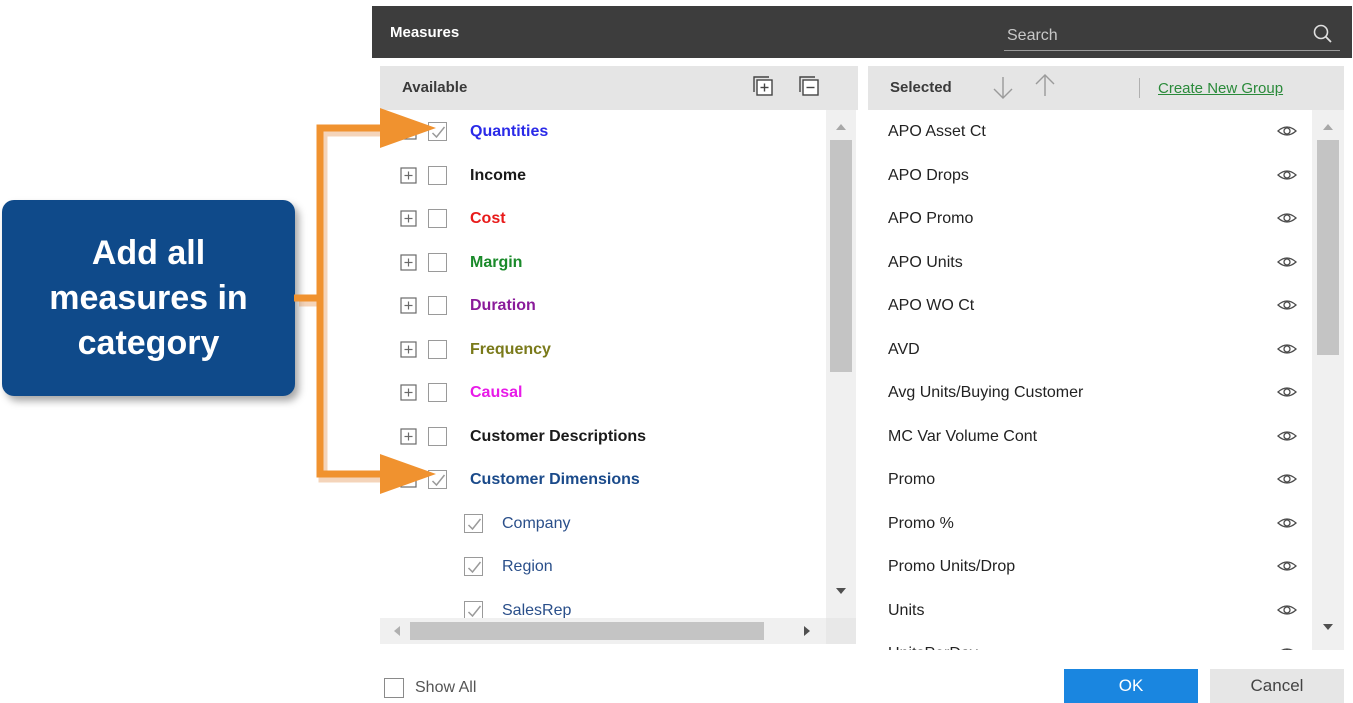 The image size is (1353, 703). Describe the element at coordinates (952, 566) in the screenshot. I see `selected-measure-label: Promo Units/Drop` at that location.